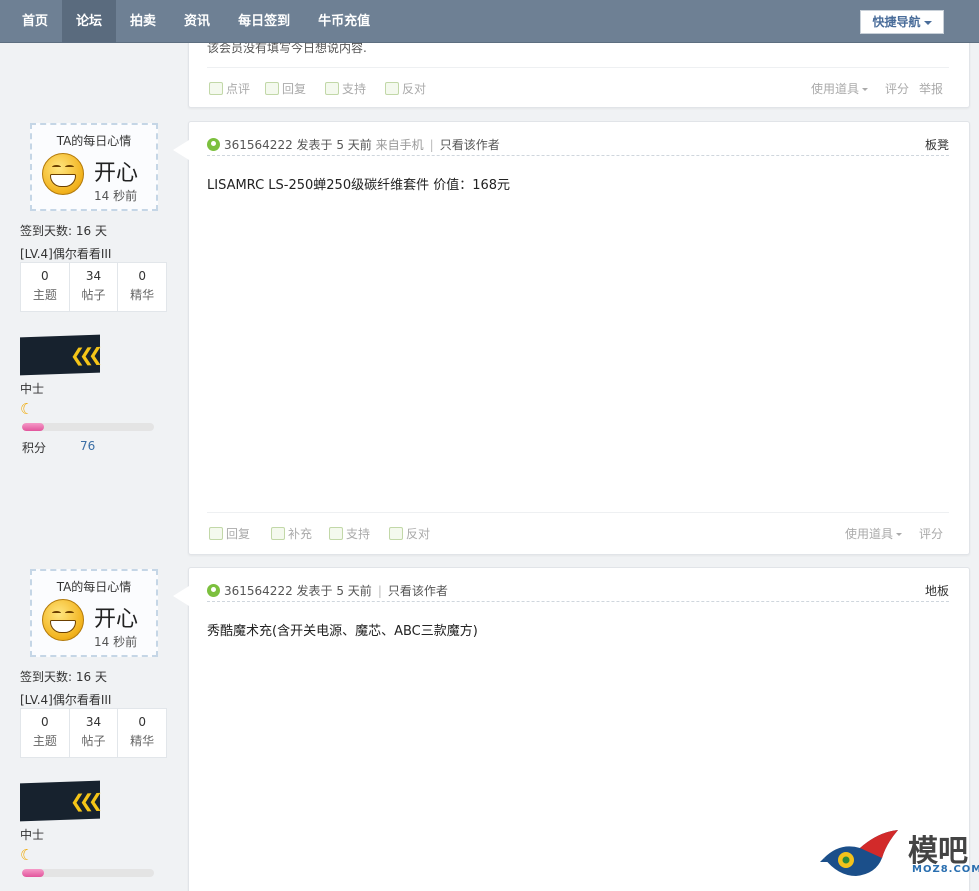  What do you see at coordinates (291, 533) in the screenshot?
I see `supplement-button: 补充` at bounding box center [291, 533].